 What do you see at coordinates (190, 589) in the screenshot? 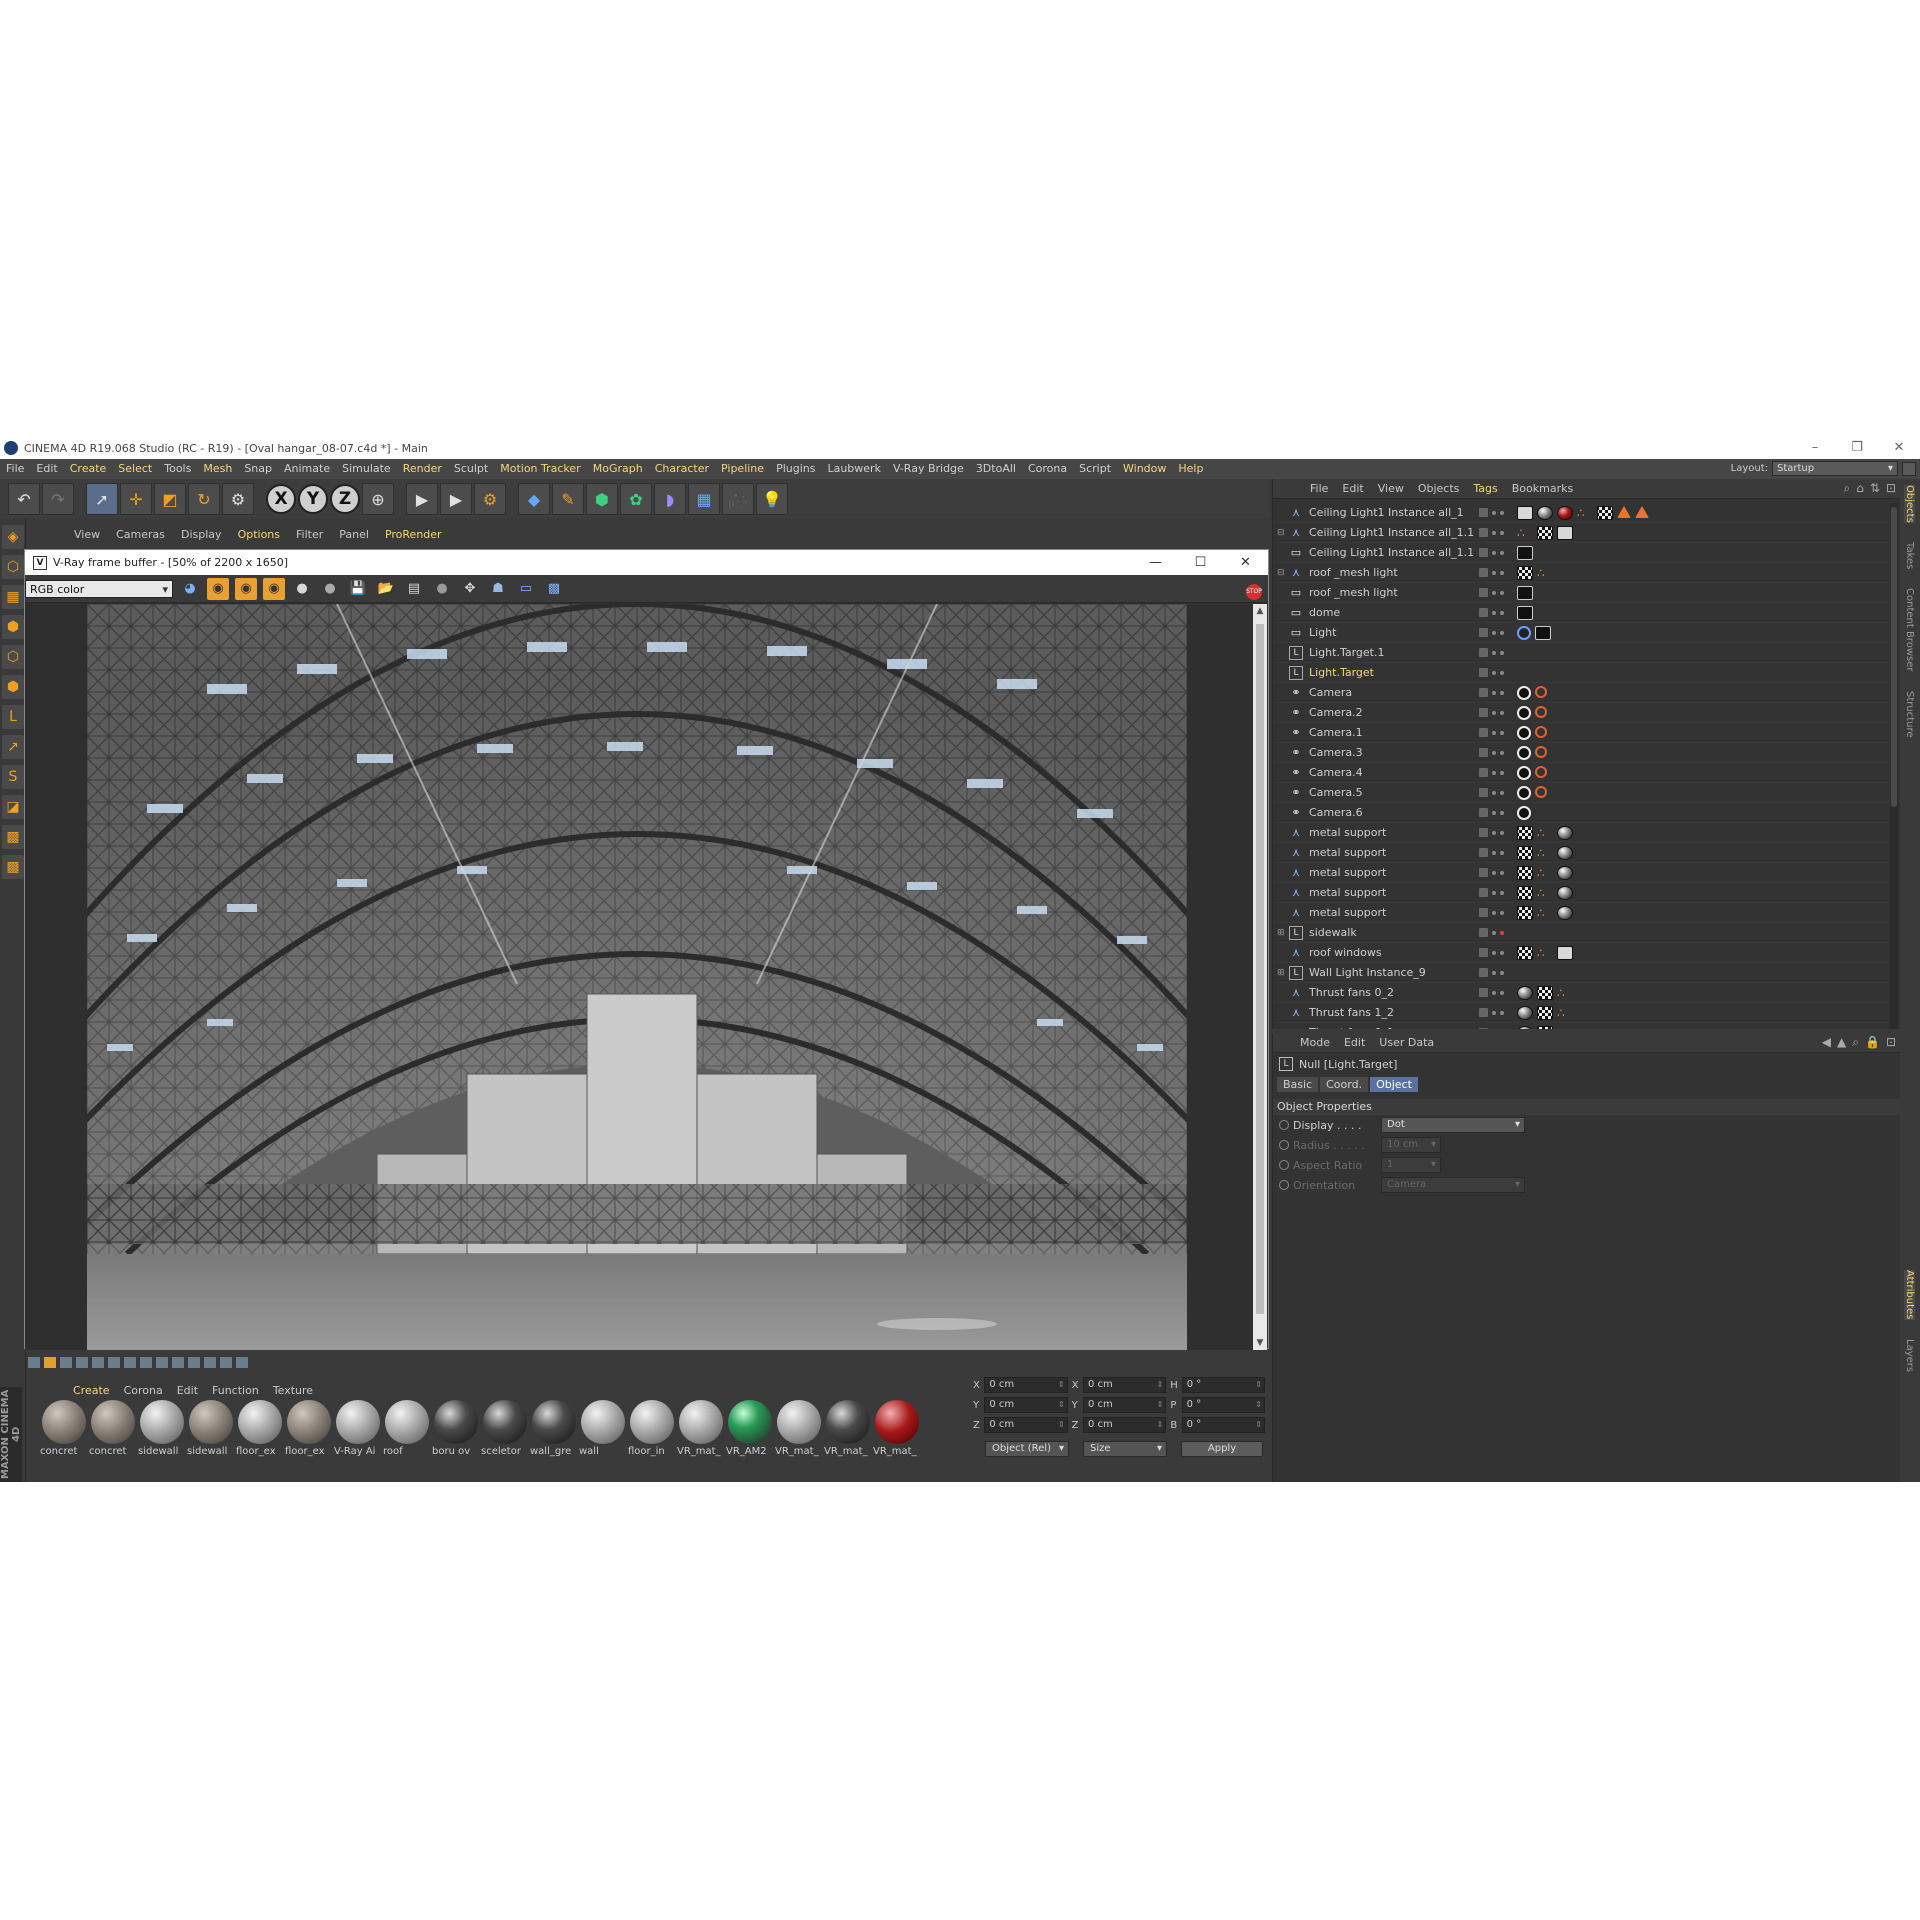
I see `color-corrections-icon: ◕` at bounding box center [190, 589].